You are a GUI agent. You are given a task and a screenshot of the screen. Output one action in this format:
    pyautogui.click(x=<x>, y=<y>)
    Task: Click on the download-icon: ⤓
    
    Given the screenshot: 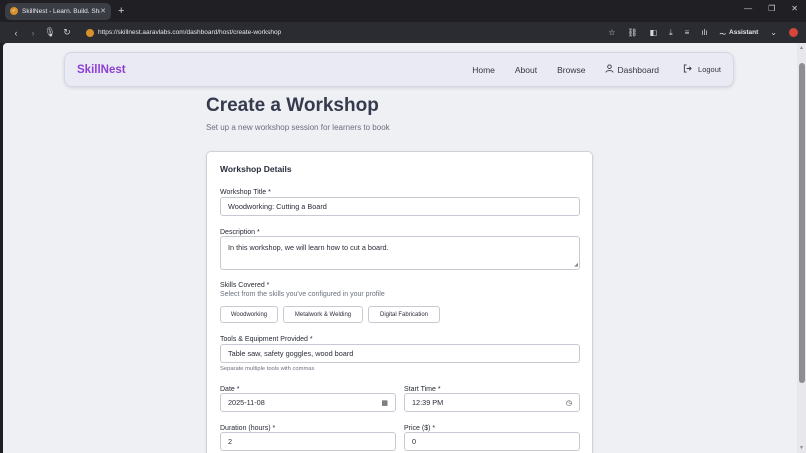 What is the action you would take?
    pyautogui.click(x=671, y=33)
    